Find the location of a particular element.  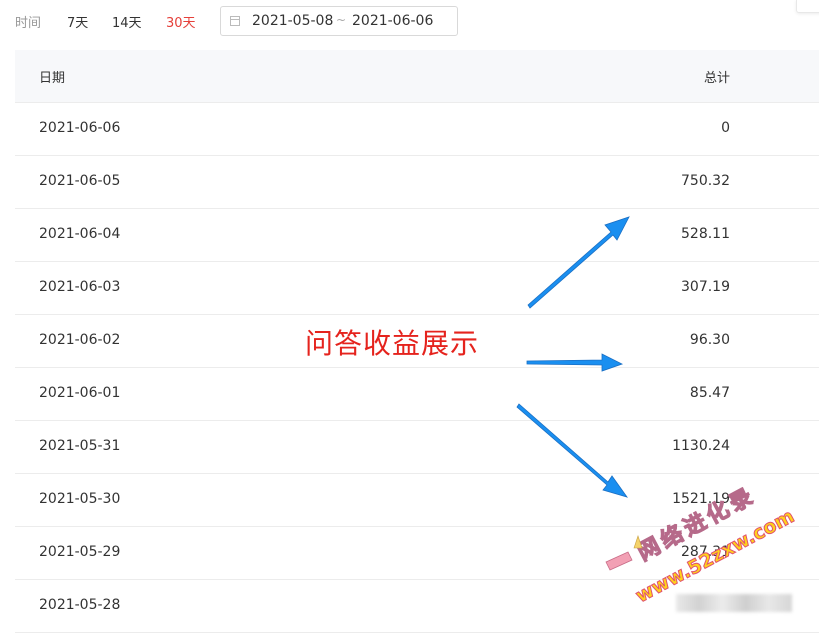

row-total: 1521.19 is located at coordinates (701, 499).